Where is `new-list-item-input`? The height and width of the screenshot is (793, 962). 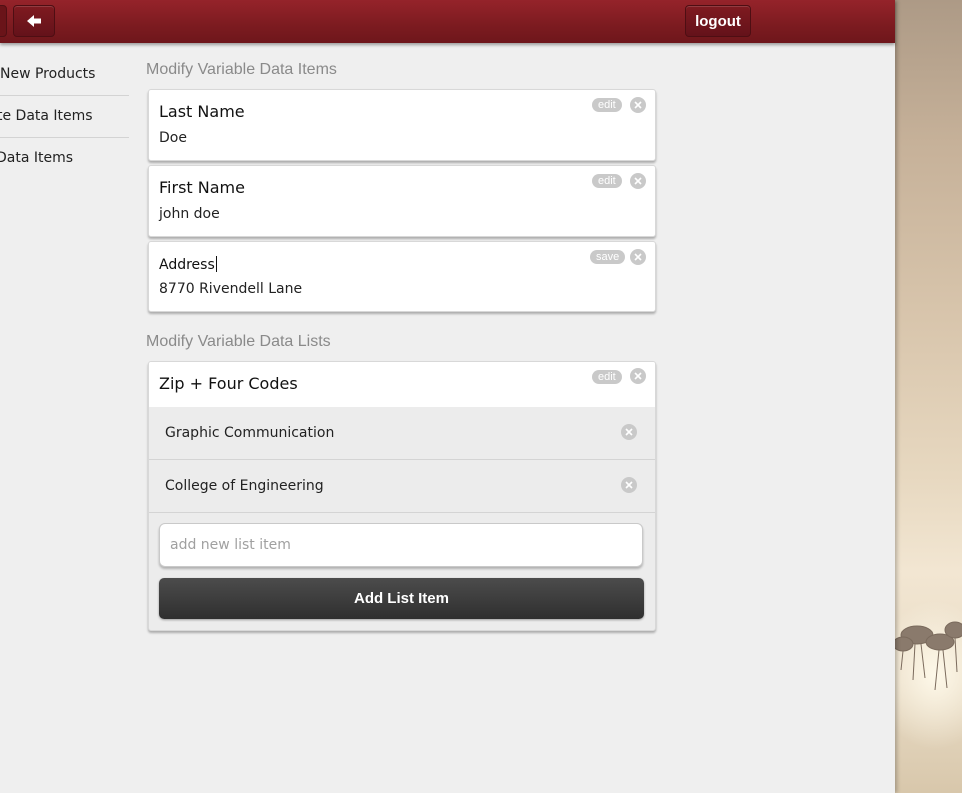 new-list-item-input is located at coordinates (401, 545).